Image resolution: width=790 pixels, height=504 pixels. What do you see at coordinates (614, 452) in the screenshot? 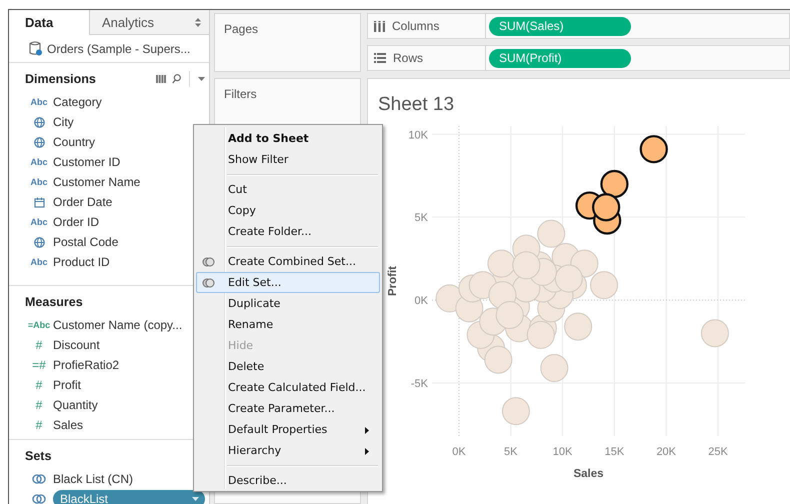
I see `tick-label: 15K` at bounding box center [614, 452].